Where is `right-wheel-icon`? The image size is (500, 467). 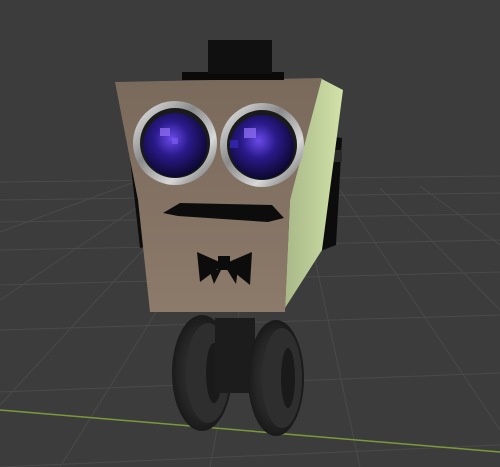 right-wheel-icon is located at coordinates (276, 378).